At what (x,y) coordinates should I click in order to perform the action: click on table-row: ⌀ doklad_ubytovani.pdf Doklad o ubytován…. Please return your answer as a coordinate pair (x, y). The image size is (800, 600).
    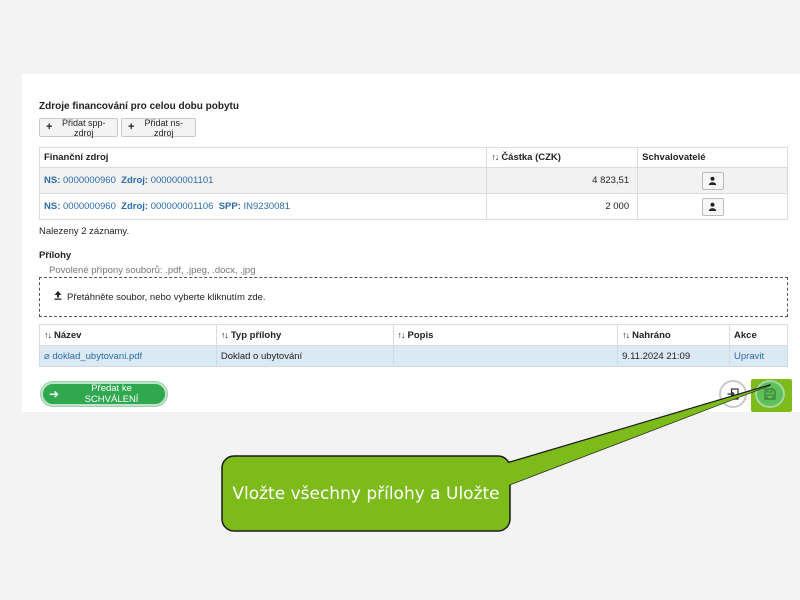
    Looking at the image, I should click on (413, 356).